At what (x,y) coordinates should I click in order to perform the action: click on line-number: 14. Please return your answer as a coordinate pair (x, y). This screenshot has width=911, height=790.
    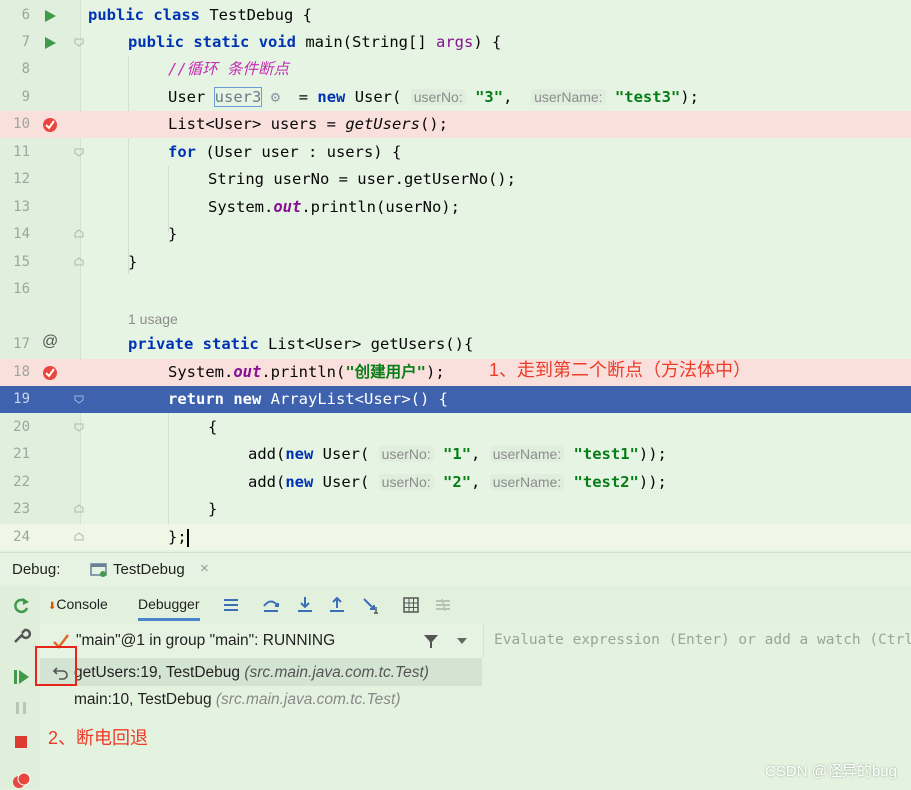
    Looking at the image, I should click on (21, 234).